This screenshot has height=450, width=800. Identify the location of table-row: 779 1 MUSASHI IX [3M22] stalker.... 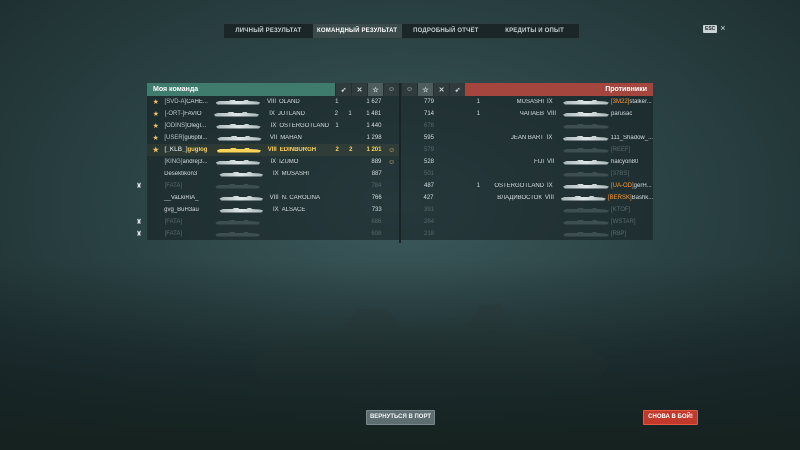
(527, 102).